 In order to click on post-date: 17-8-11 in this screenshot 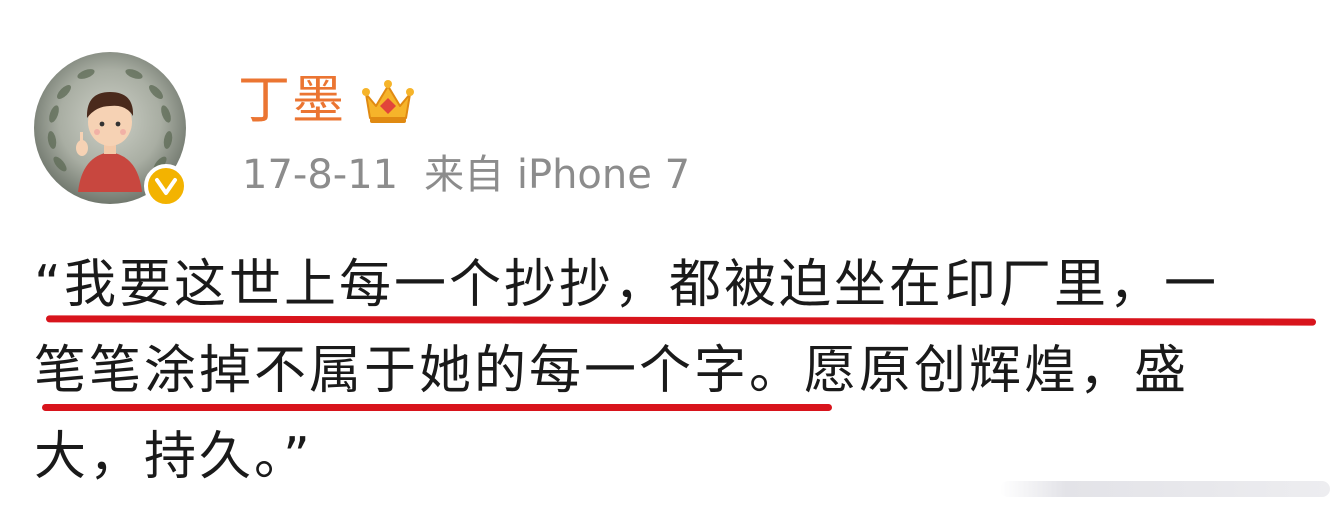, I will do `click(320, 175)`.